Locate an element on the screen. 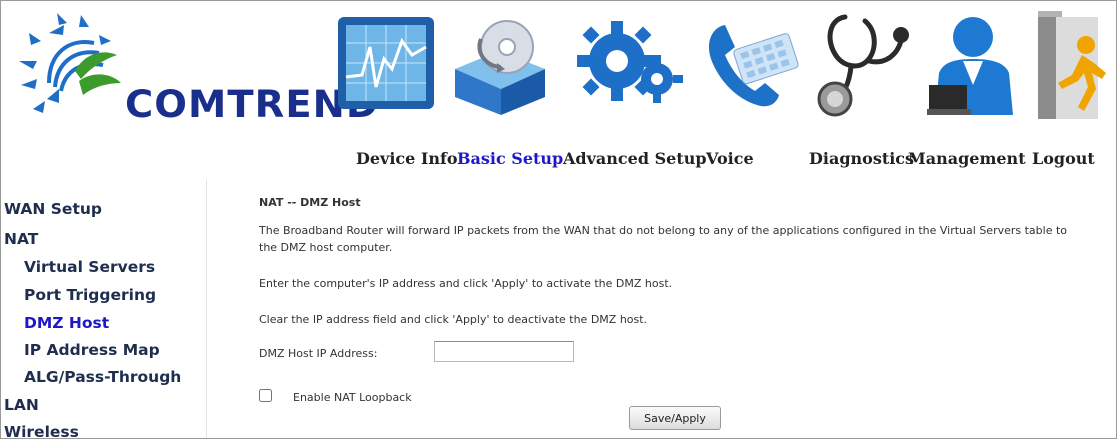 The image size is (1117, 441). save-apply-button: Save/Apply is located at coordinates (675, 418).